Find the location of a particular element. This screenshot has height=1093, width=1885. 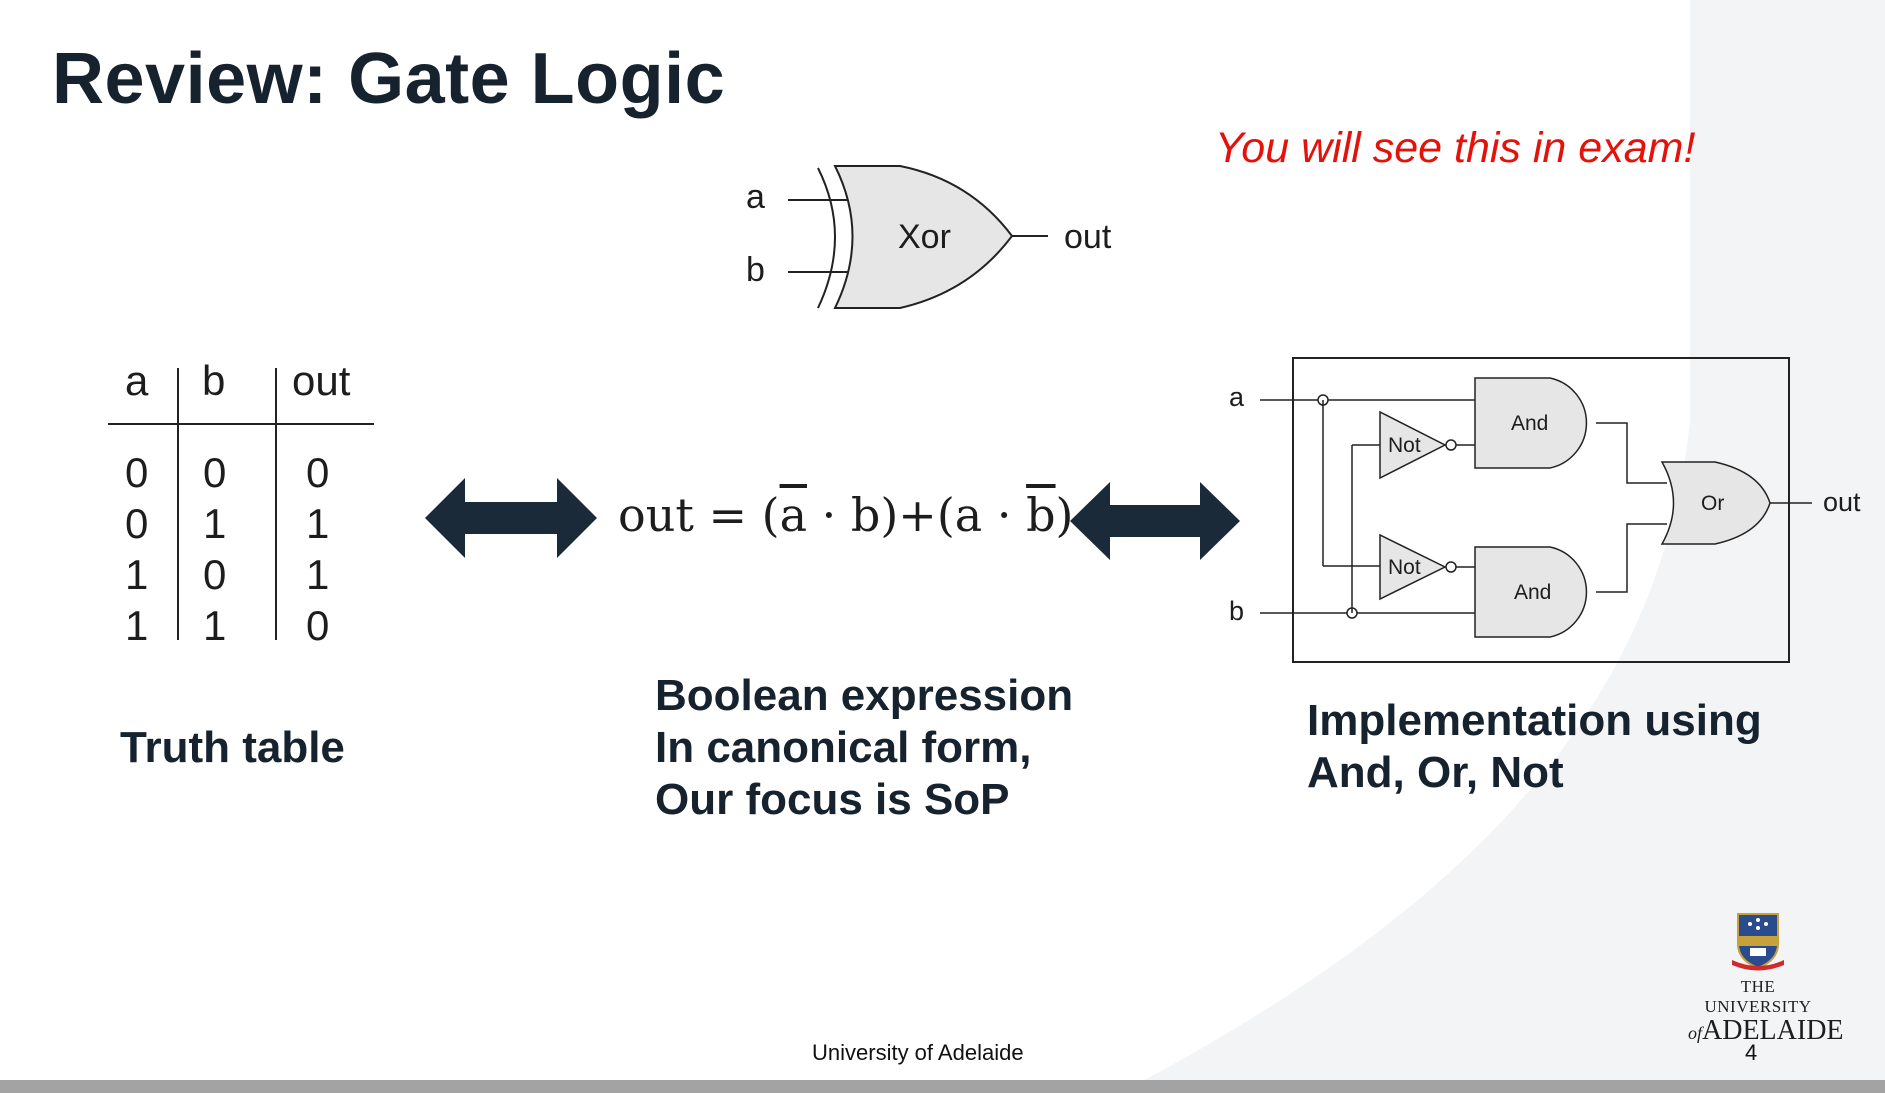

circuit-diagram: a b Not Not And And Or out is located at coordinates (1545, 510).